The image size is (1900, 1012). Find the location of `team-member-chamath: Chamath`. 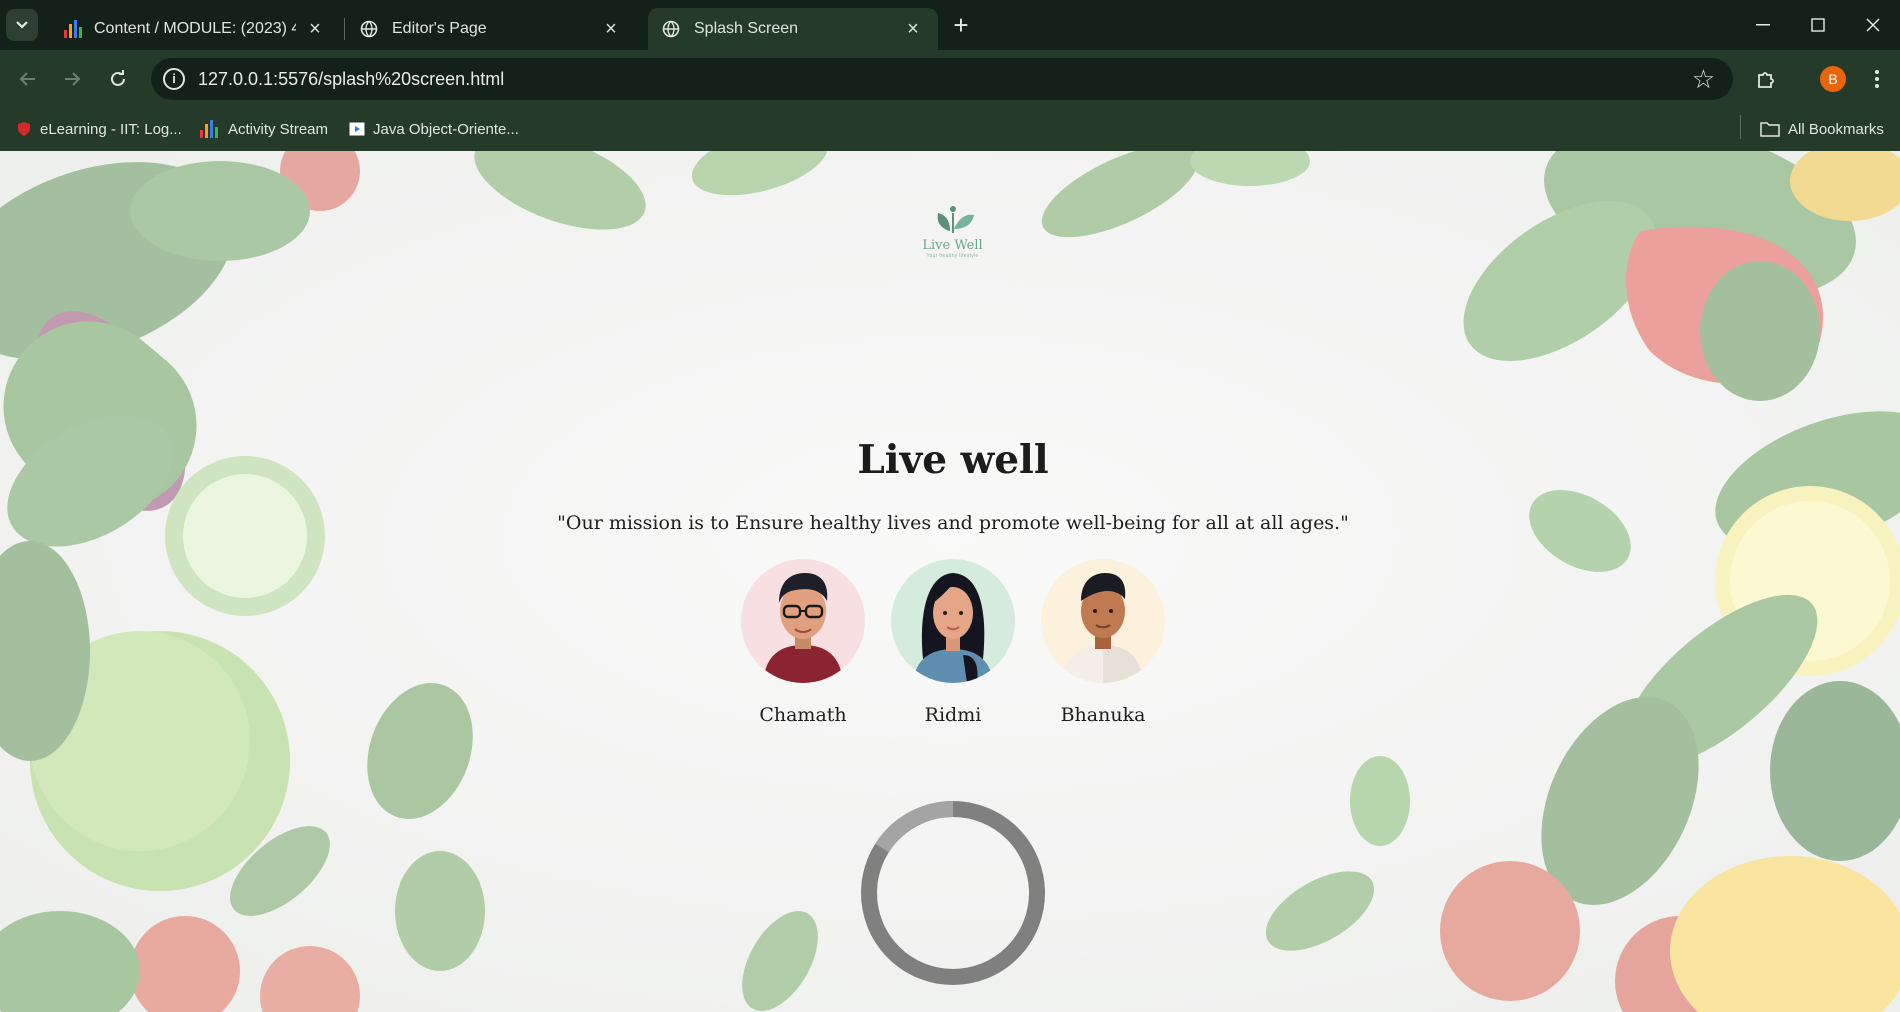

team-member-chamath: Chamath is located at coordinates (803, 642).